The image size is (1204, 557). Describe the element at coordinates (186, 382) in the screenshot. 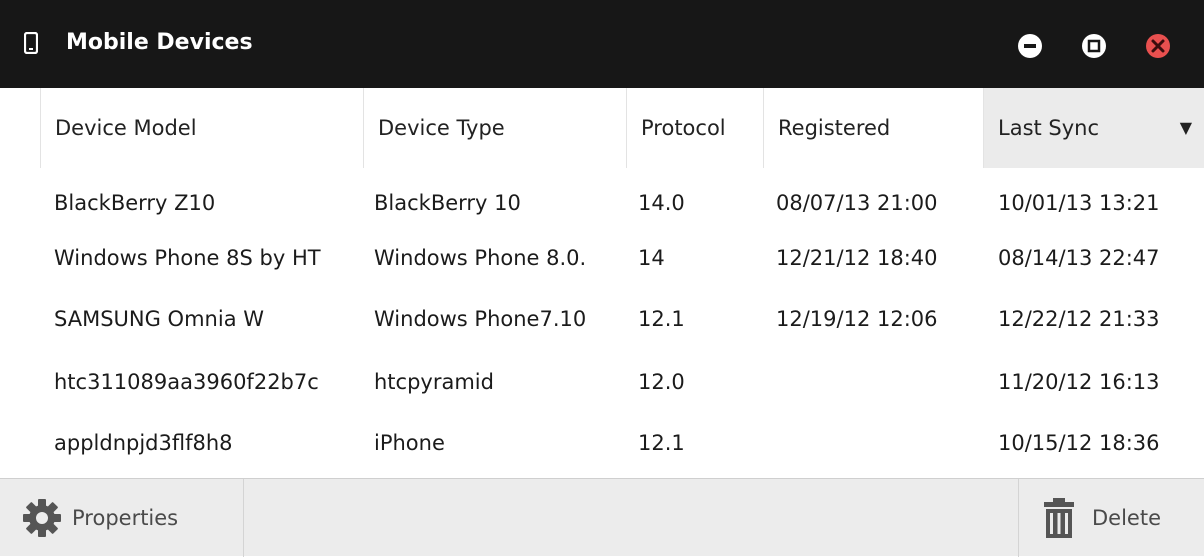

I see `cell-device-model: htc311089aa3960f22b7c` at that location.